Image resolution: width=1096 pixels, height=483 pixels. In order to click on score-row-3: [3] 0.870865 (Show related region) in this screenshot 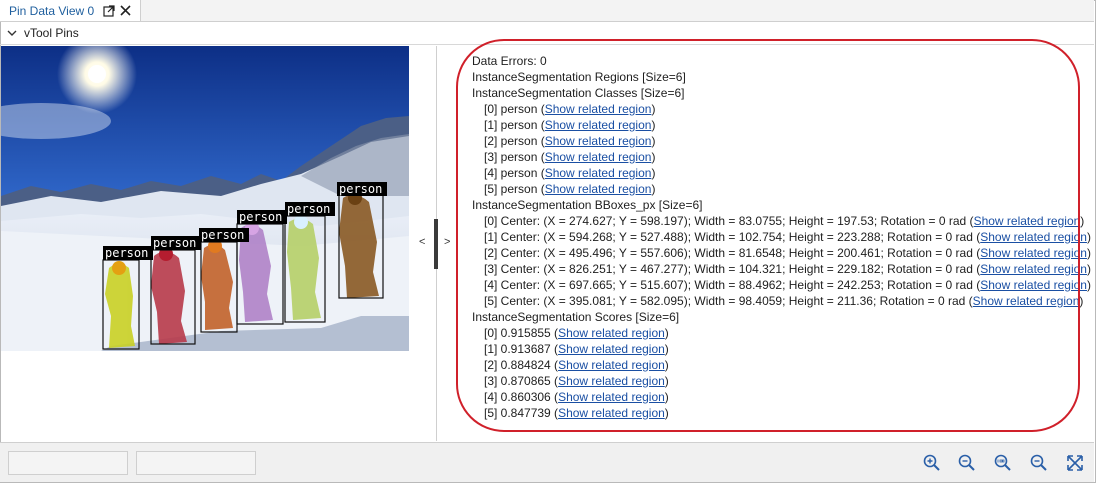, I will do `click(576, 381)`.